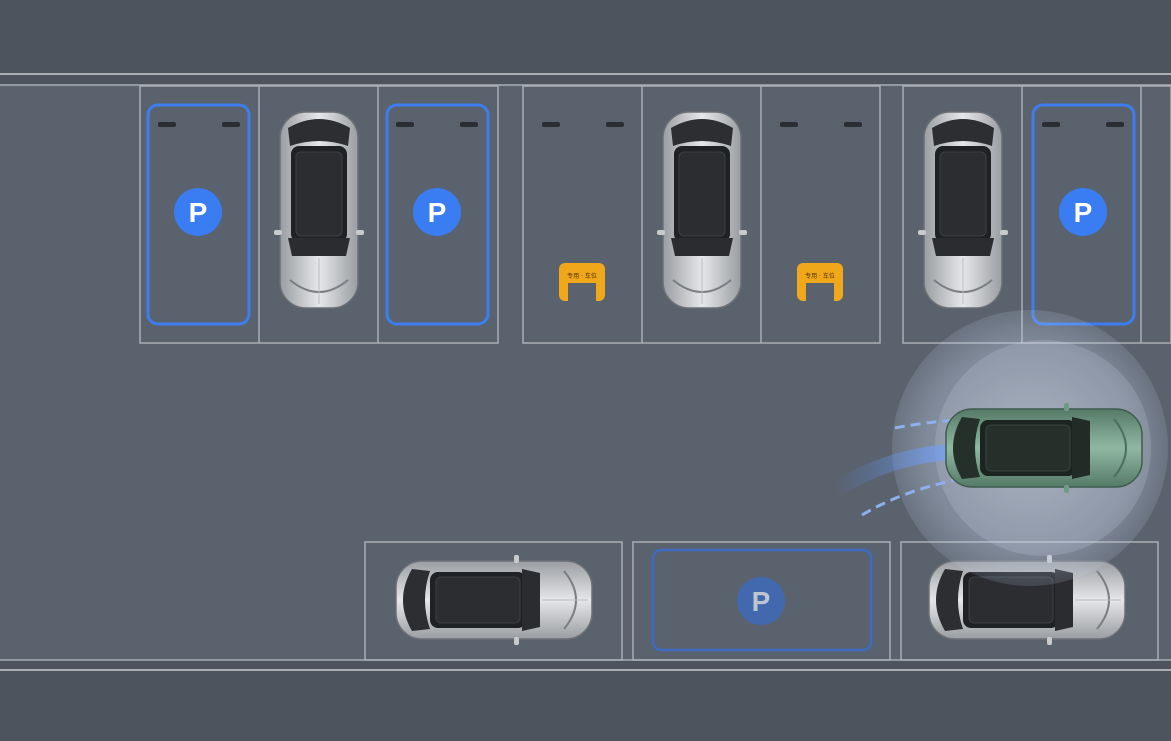  I want to click on ego-car, so click(1044, 448).